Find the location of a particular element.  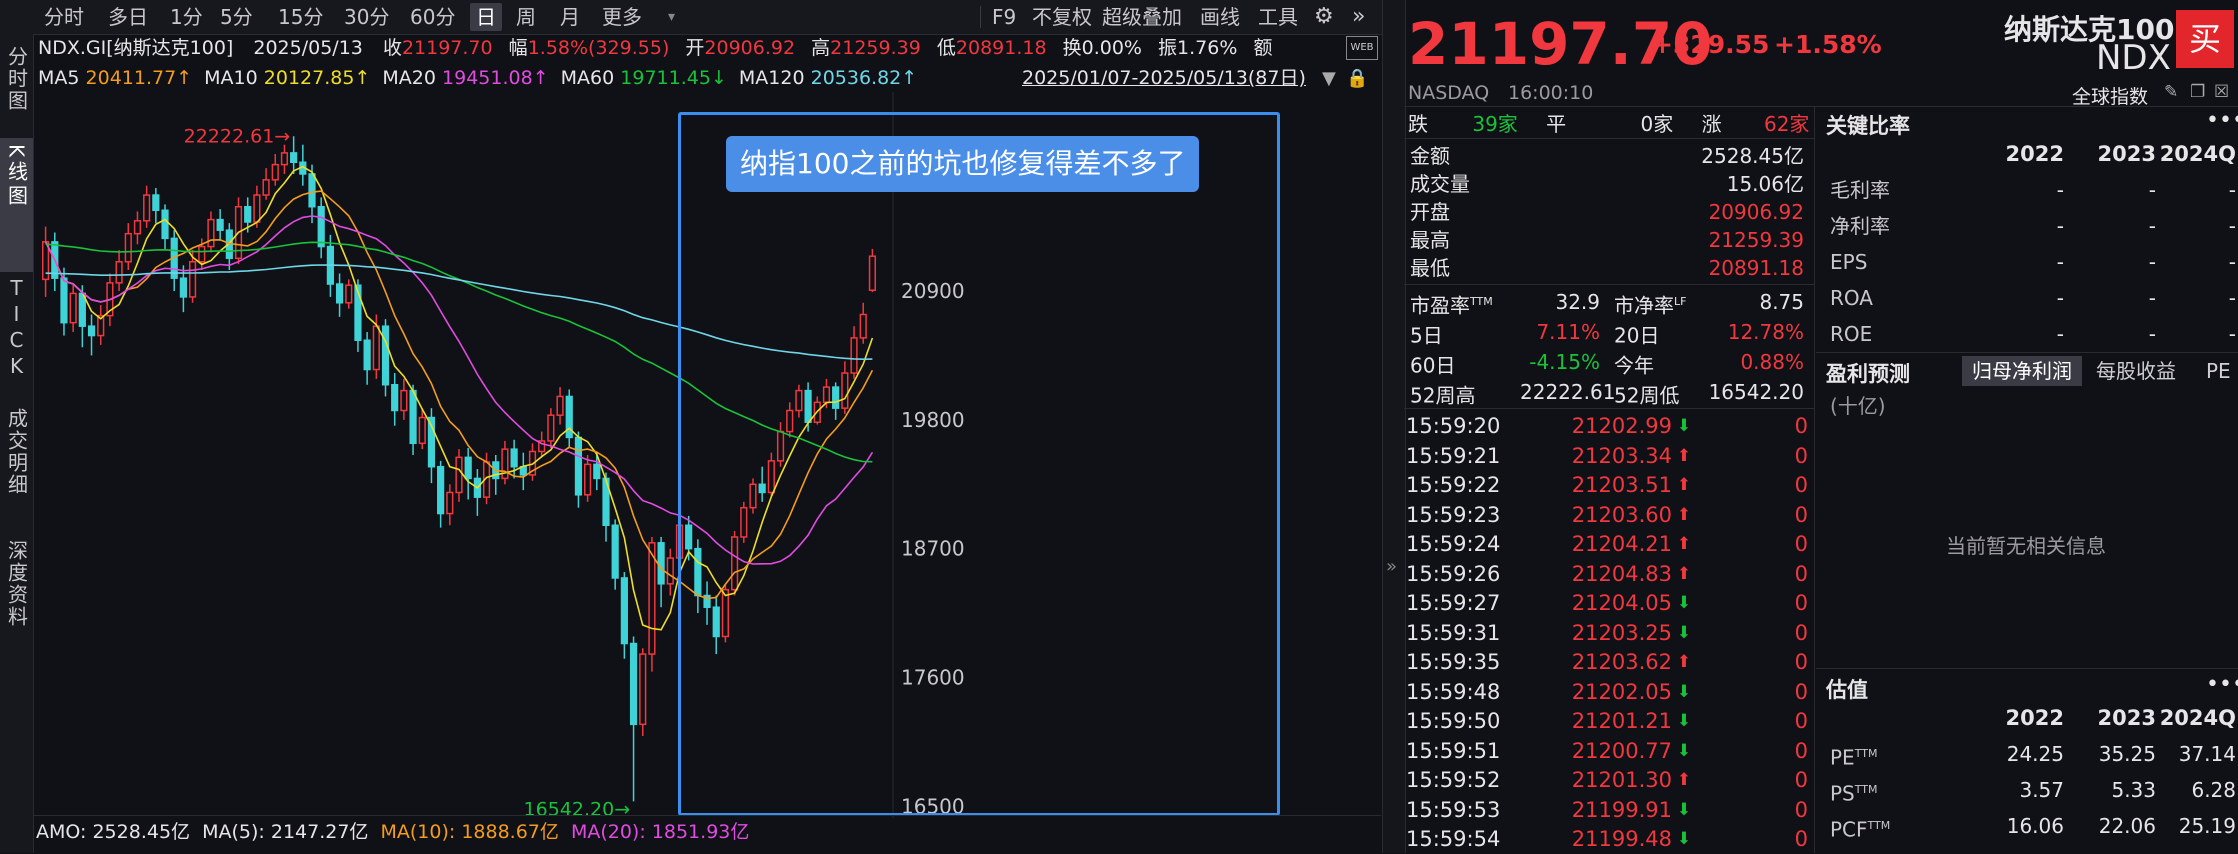

settings-gear-icon: ⚙ is located at coordinates (1324, 17).